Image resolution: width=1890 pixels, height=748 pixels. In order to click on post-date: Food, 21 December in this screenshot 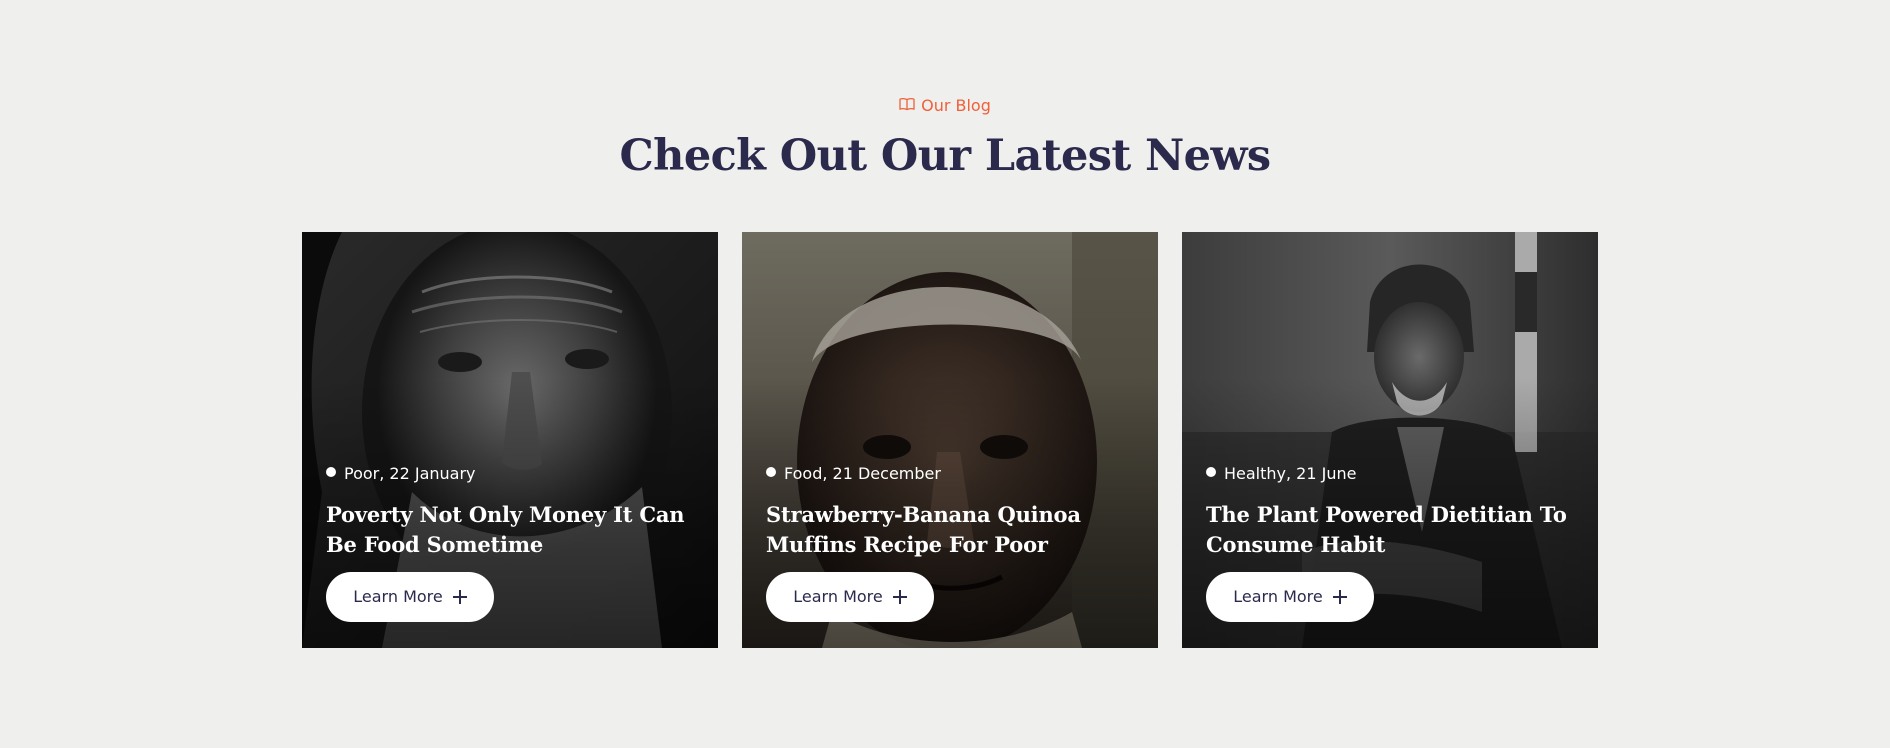, I will do `click(862, 473)`.